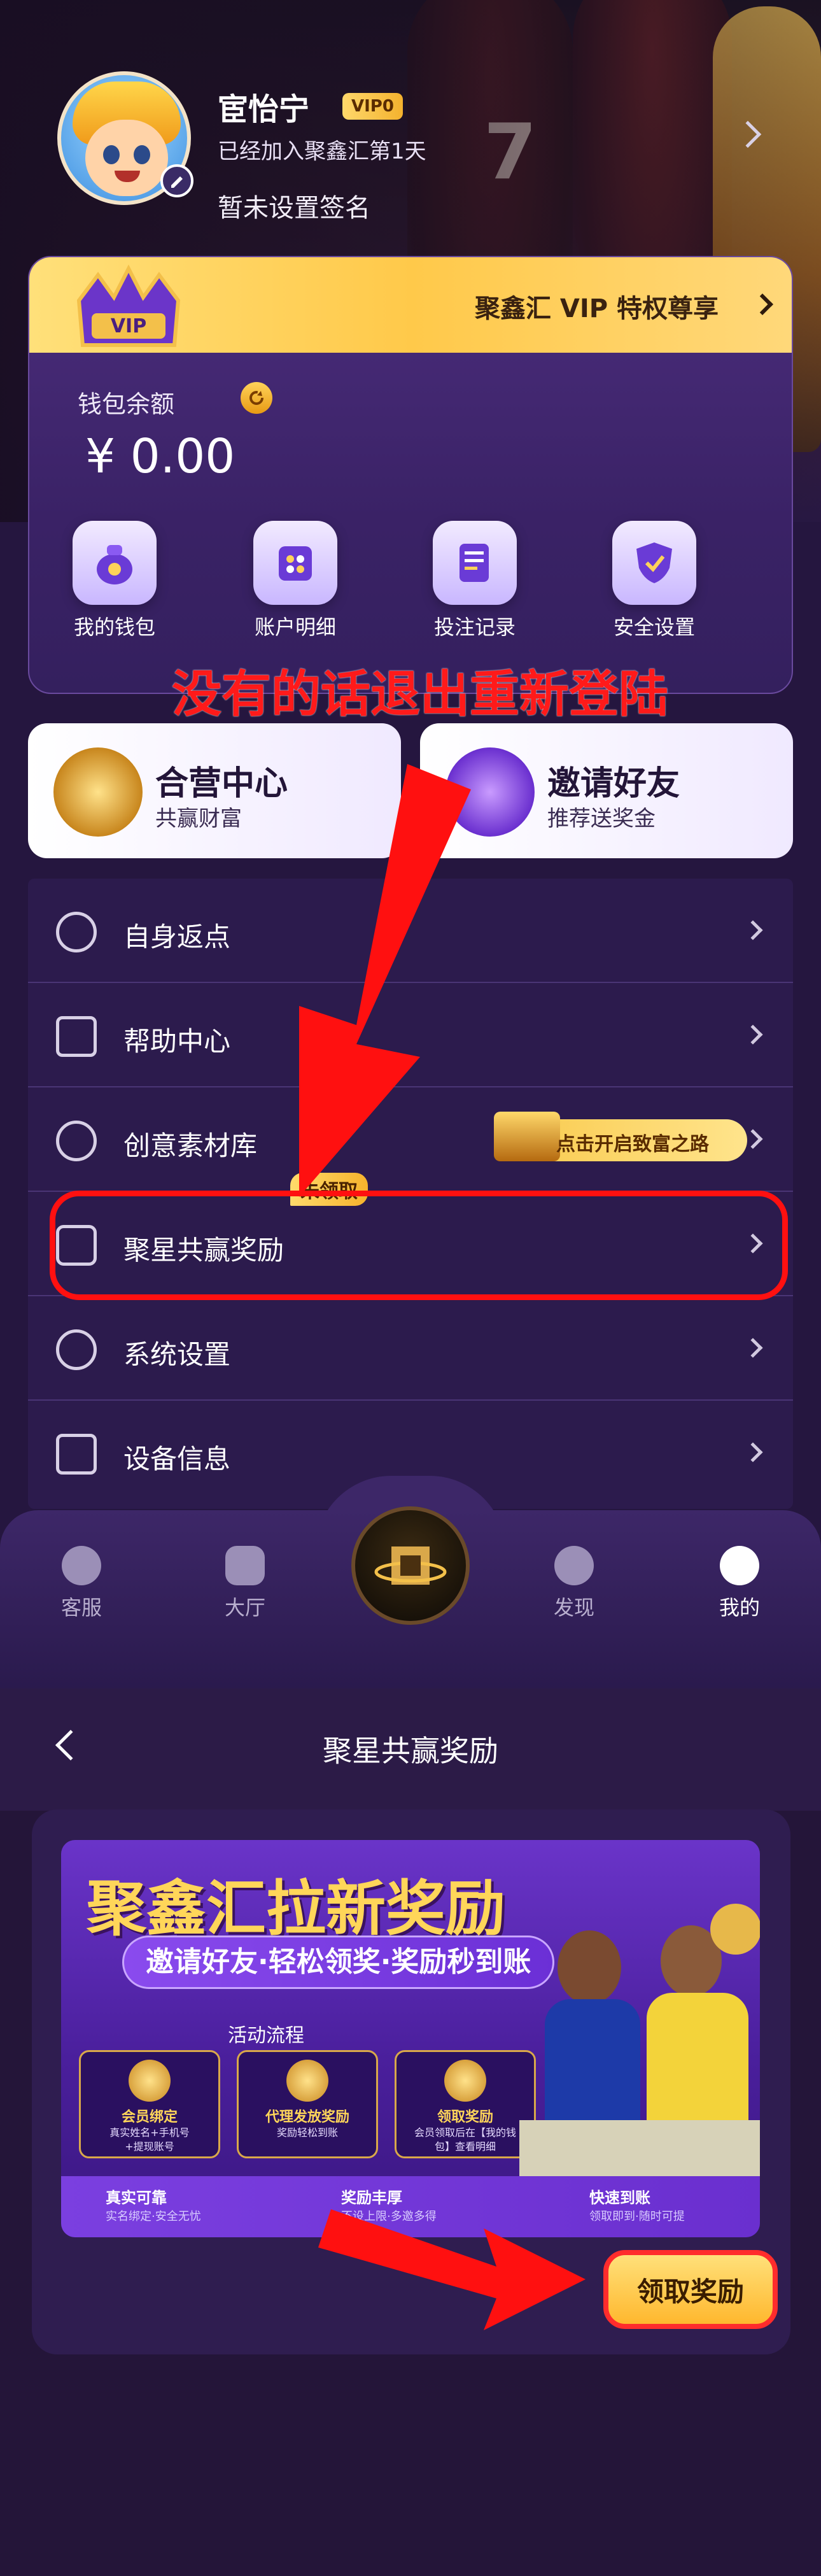  What do you see at coordinates (639, 2040) in the screenshot?
I see `footballers-illustration` at bounding box center [639, 2040].